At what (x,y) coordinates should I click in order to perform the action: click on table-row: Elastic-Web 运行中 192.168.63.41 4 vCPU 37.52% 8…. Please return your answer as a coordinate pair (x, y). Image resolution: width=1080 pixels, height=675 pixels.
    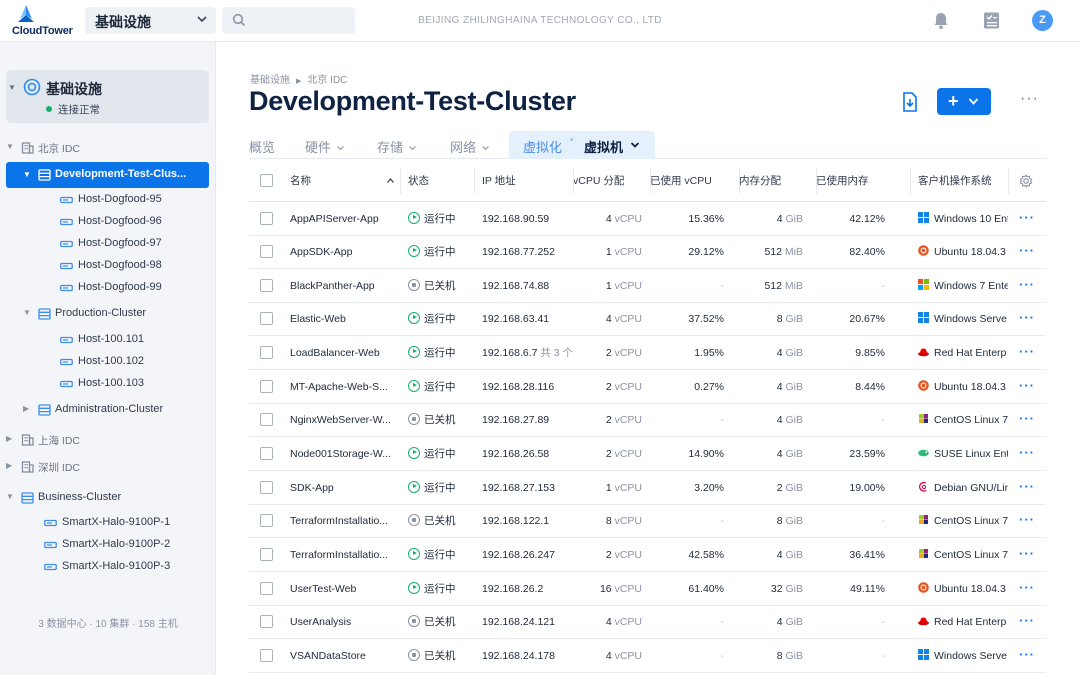
    Looking at the image, I should click on (647, 319).